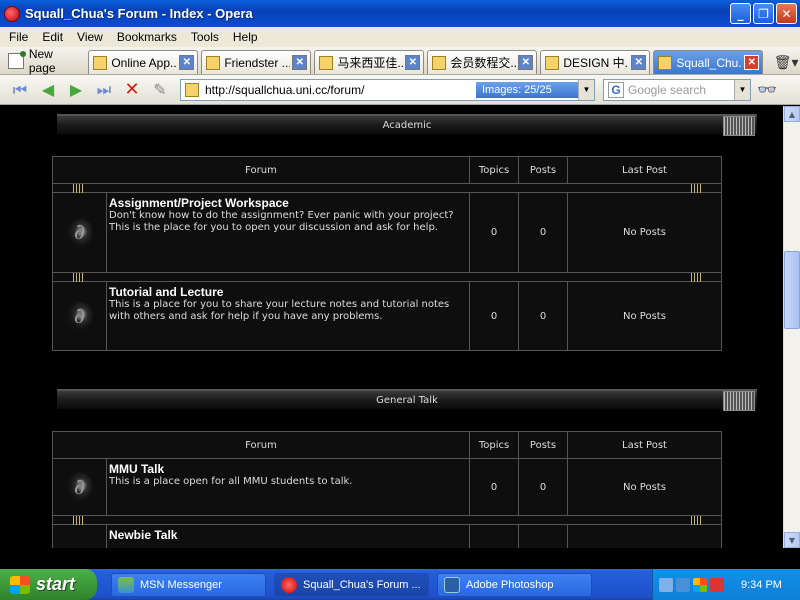  What do you see at coordinates (205, 37) in the screenshot?
I see `menu-tools: Tools` at bounding box center [205, 37].